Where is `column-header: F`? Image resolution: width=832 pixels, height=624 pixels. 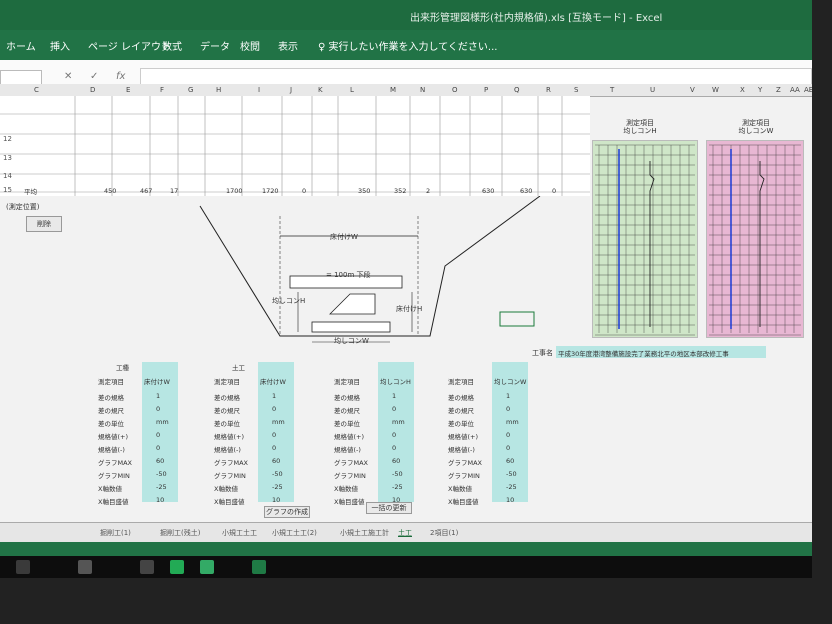
column-header: F is located at coordinates (162, 90).